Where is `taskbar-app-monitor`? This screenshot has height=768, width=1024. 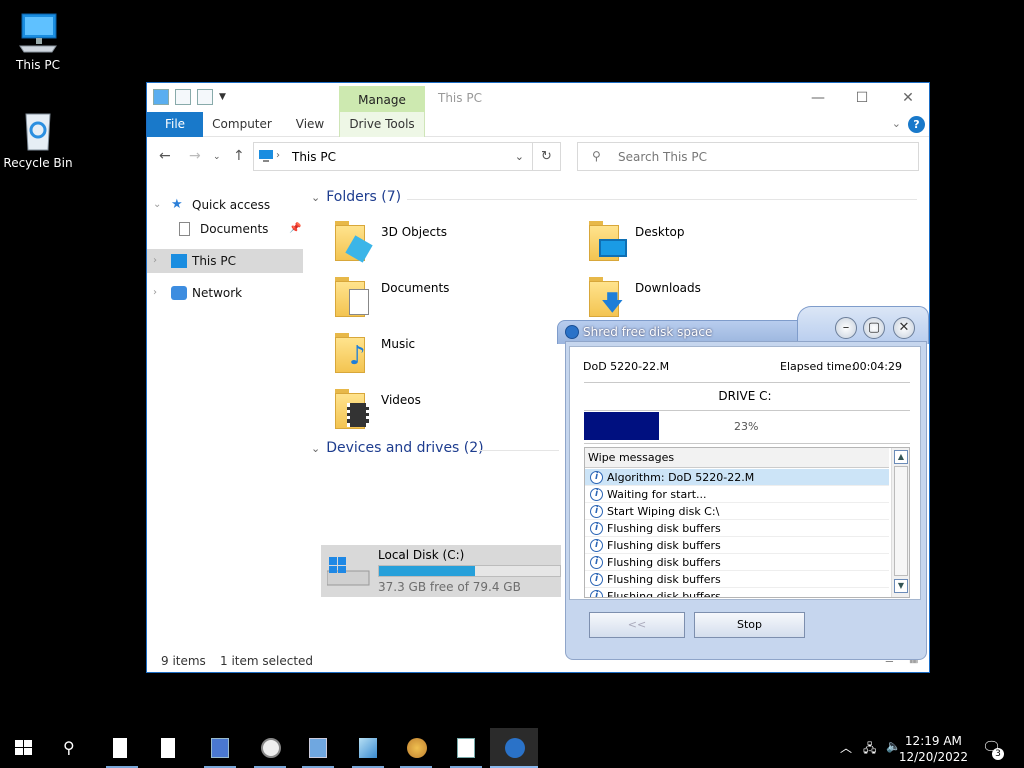 taskbar-app-monitor is located at coordinates (220, 748).